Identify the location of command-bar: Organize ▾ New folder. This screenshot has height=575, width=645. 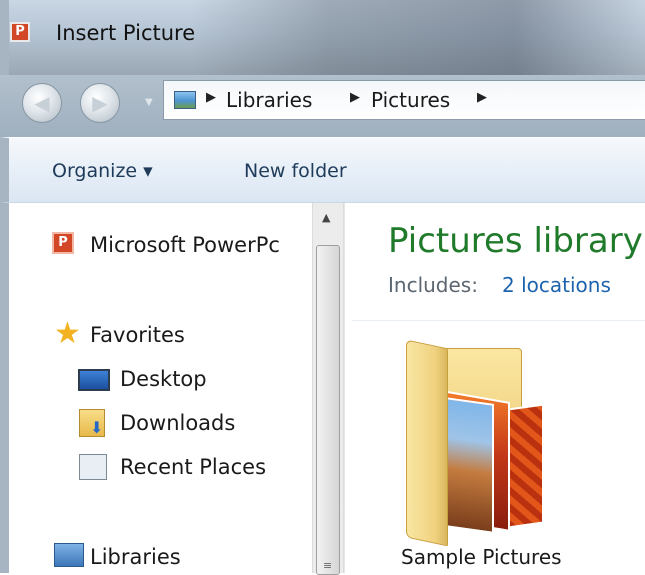
(322, 170).